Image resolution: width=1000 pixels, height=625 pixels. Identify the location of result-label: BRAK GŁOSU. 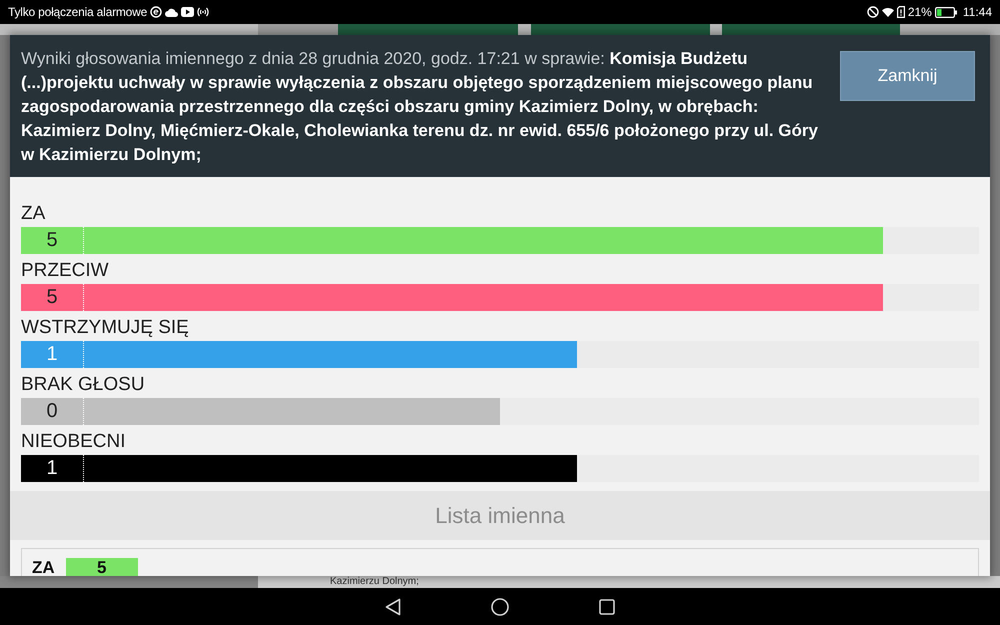
(83, 385).